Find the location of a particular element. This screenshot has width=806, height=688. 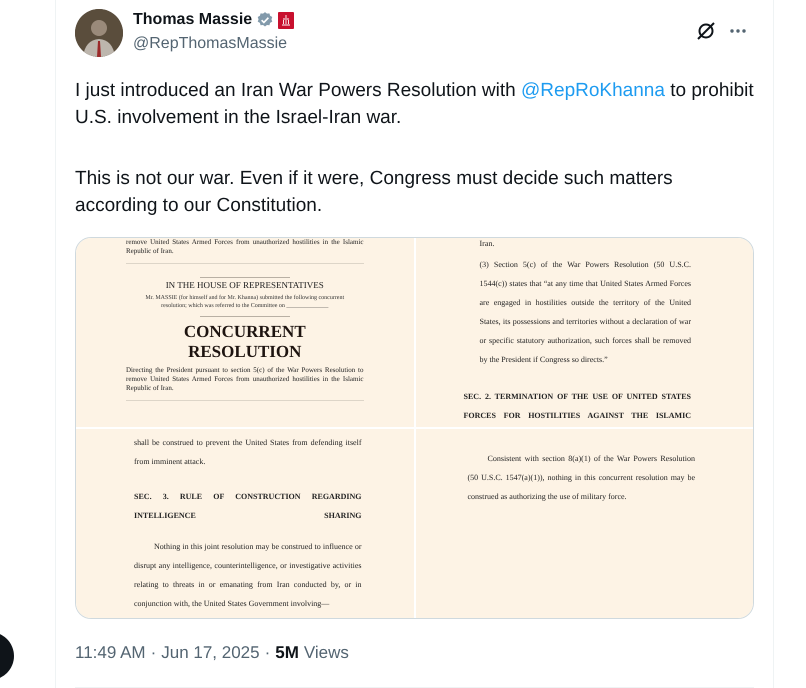

document-paragraph: Nothing in this joint resolution may be construed to influence or disrupt any intelligence, counterintelligence, or investigative activities relating to threats in or emanating from Iran conducted by, or in conjunction with, the United States Government involving— is located at coordinates (248, 575).